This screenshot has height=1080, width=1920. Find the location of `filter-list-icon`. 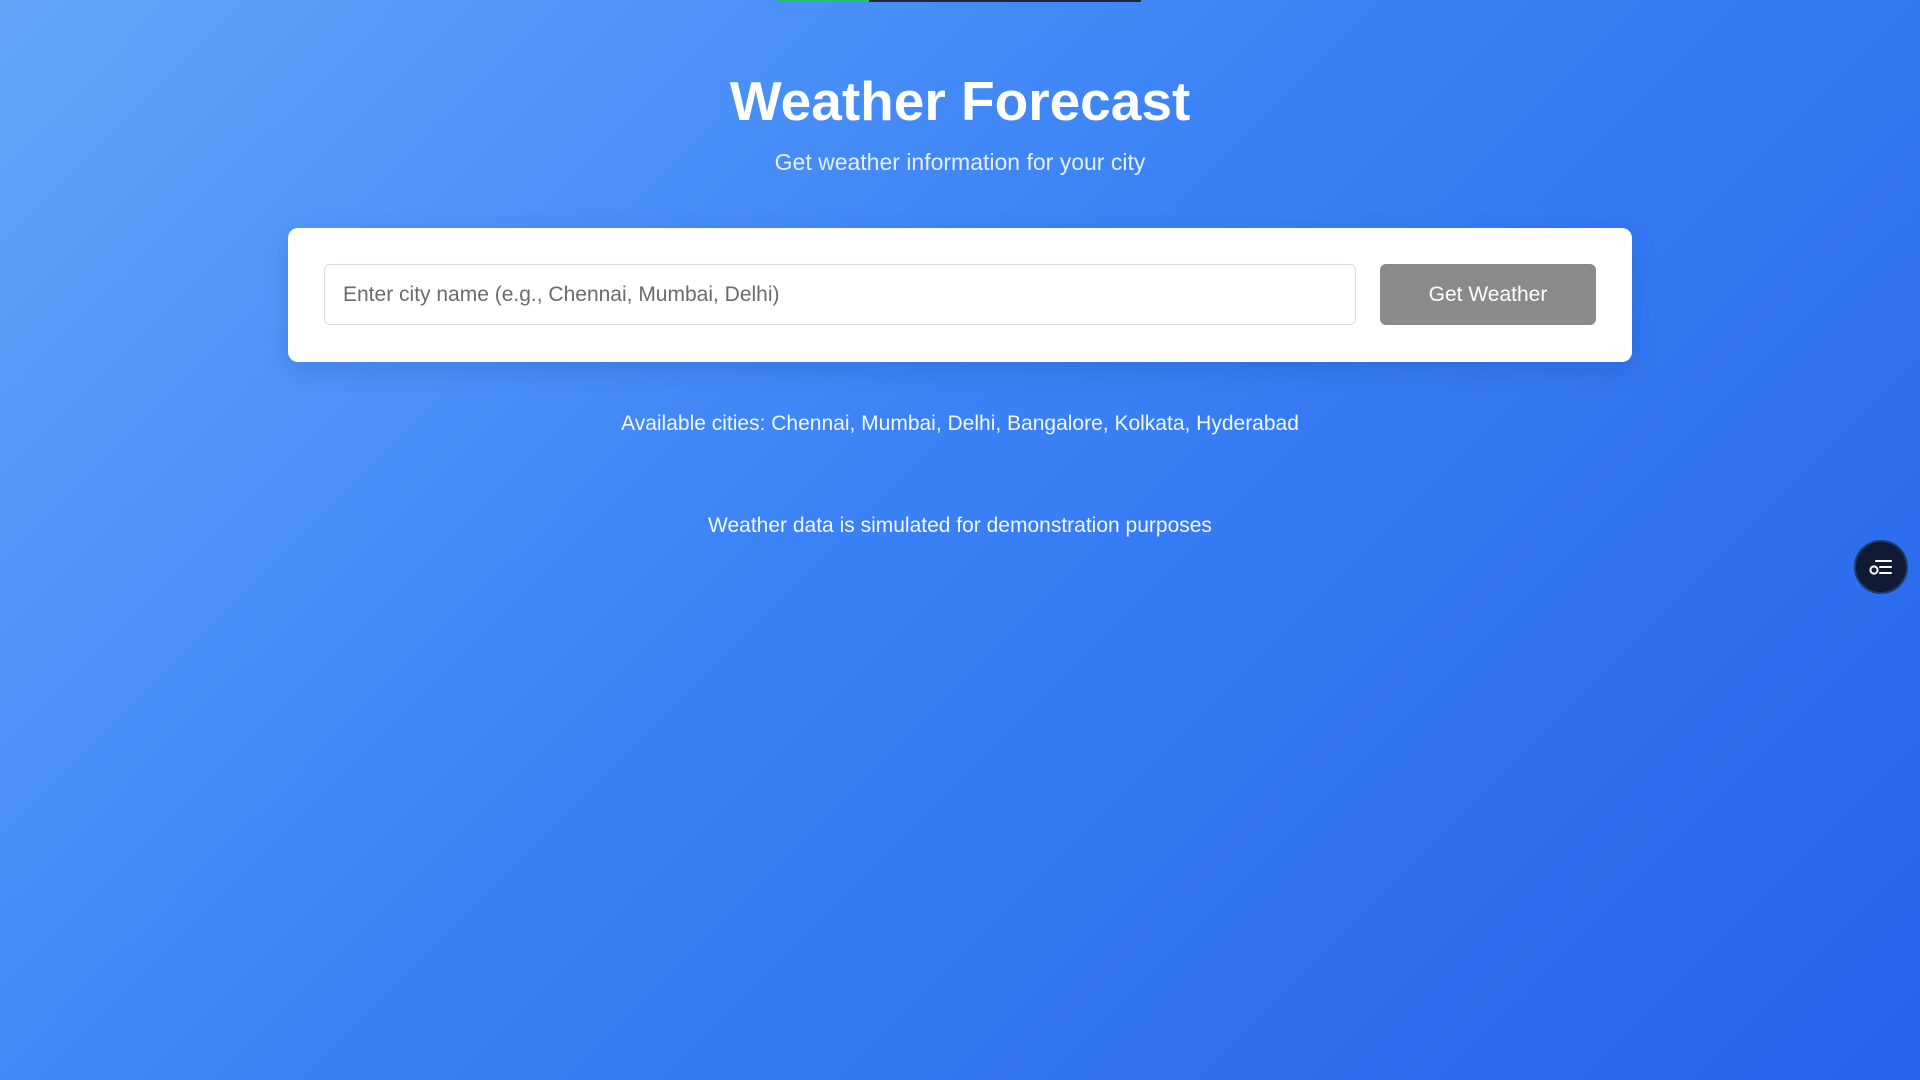

filter-list-icon is located at coordinates (1880, 567).